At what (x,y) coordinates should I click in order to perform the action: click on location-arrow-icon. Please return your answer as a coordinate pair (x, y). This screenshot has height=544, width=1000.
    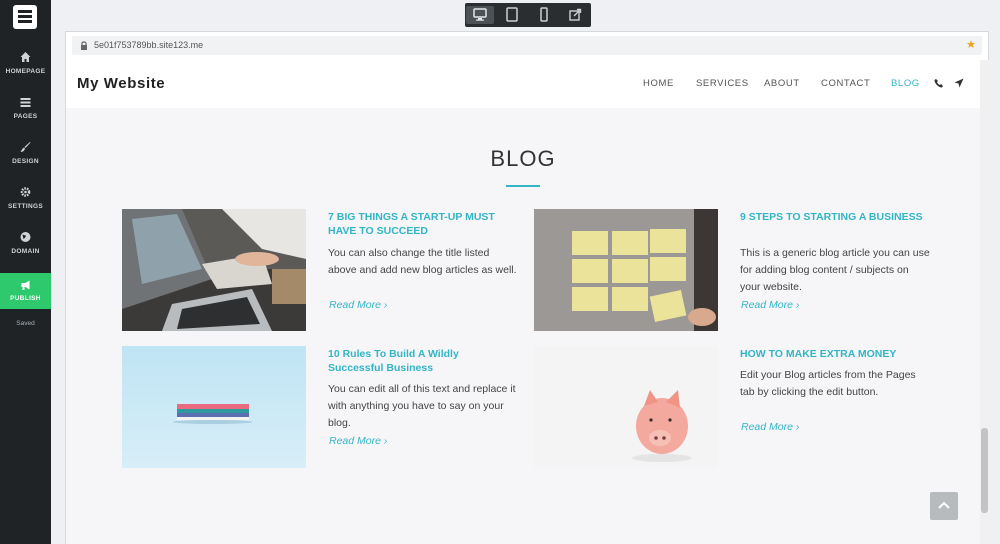
    Looking at the image, I should click on (959, 83).